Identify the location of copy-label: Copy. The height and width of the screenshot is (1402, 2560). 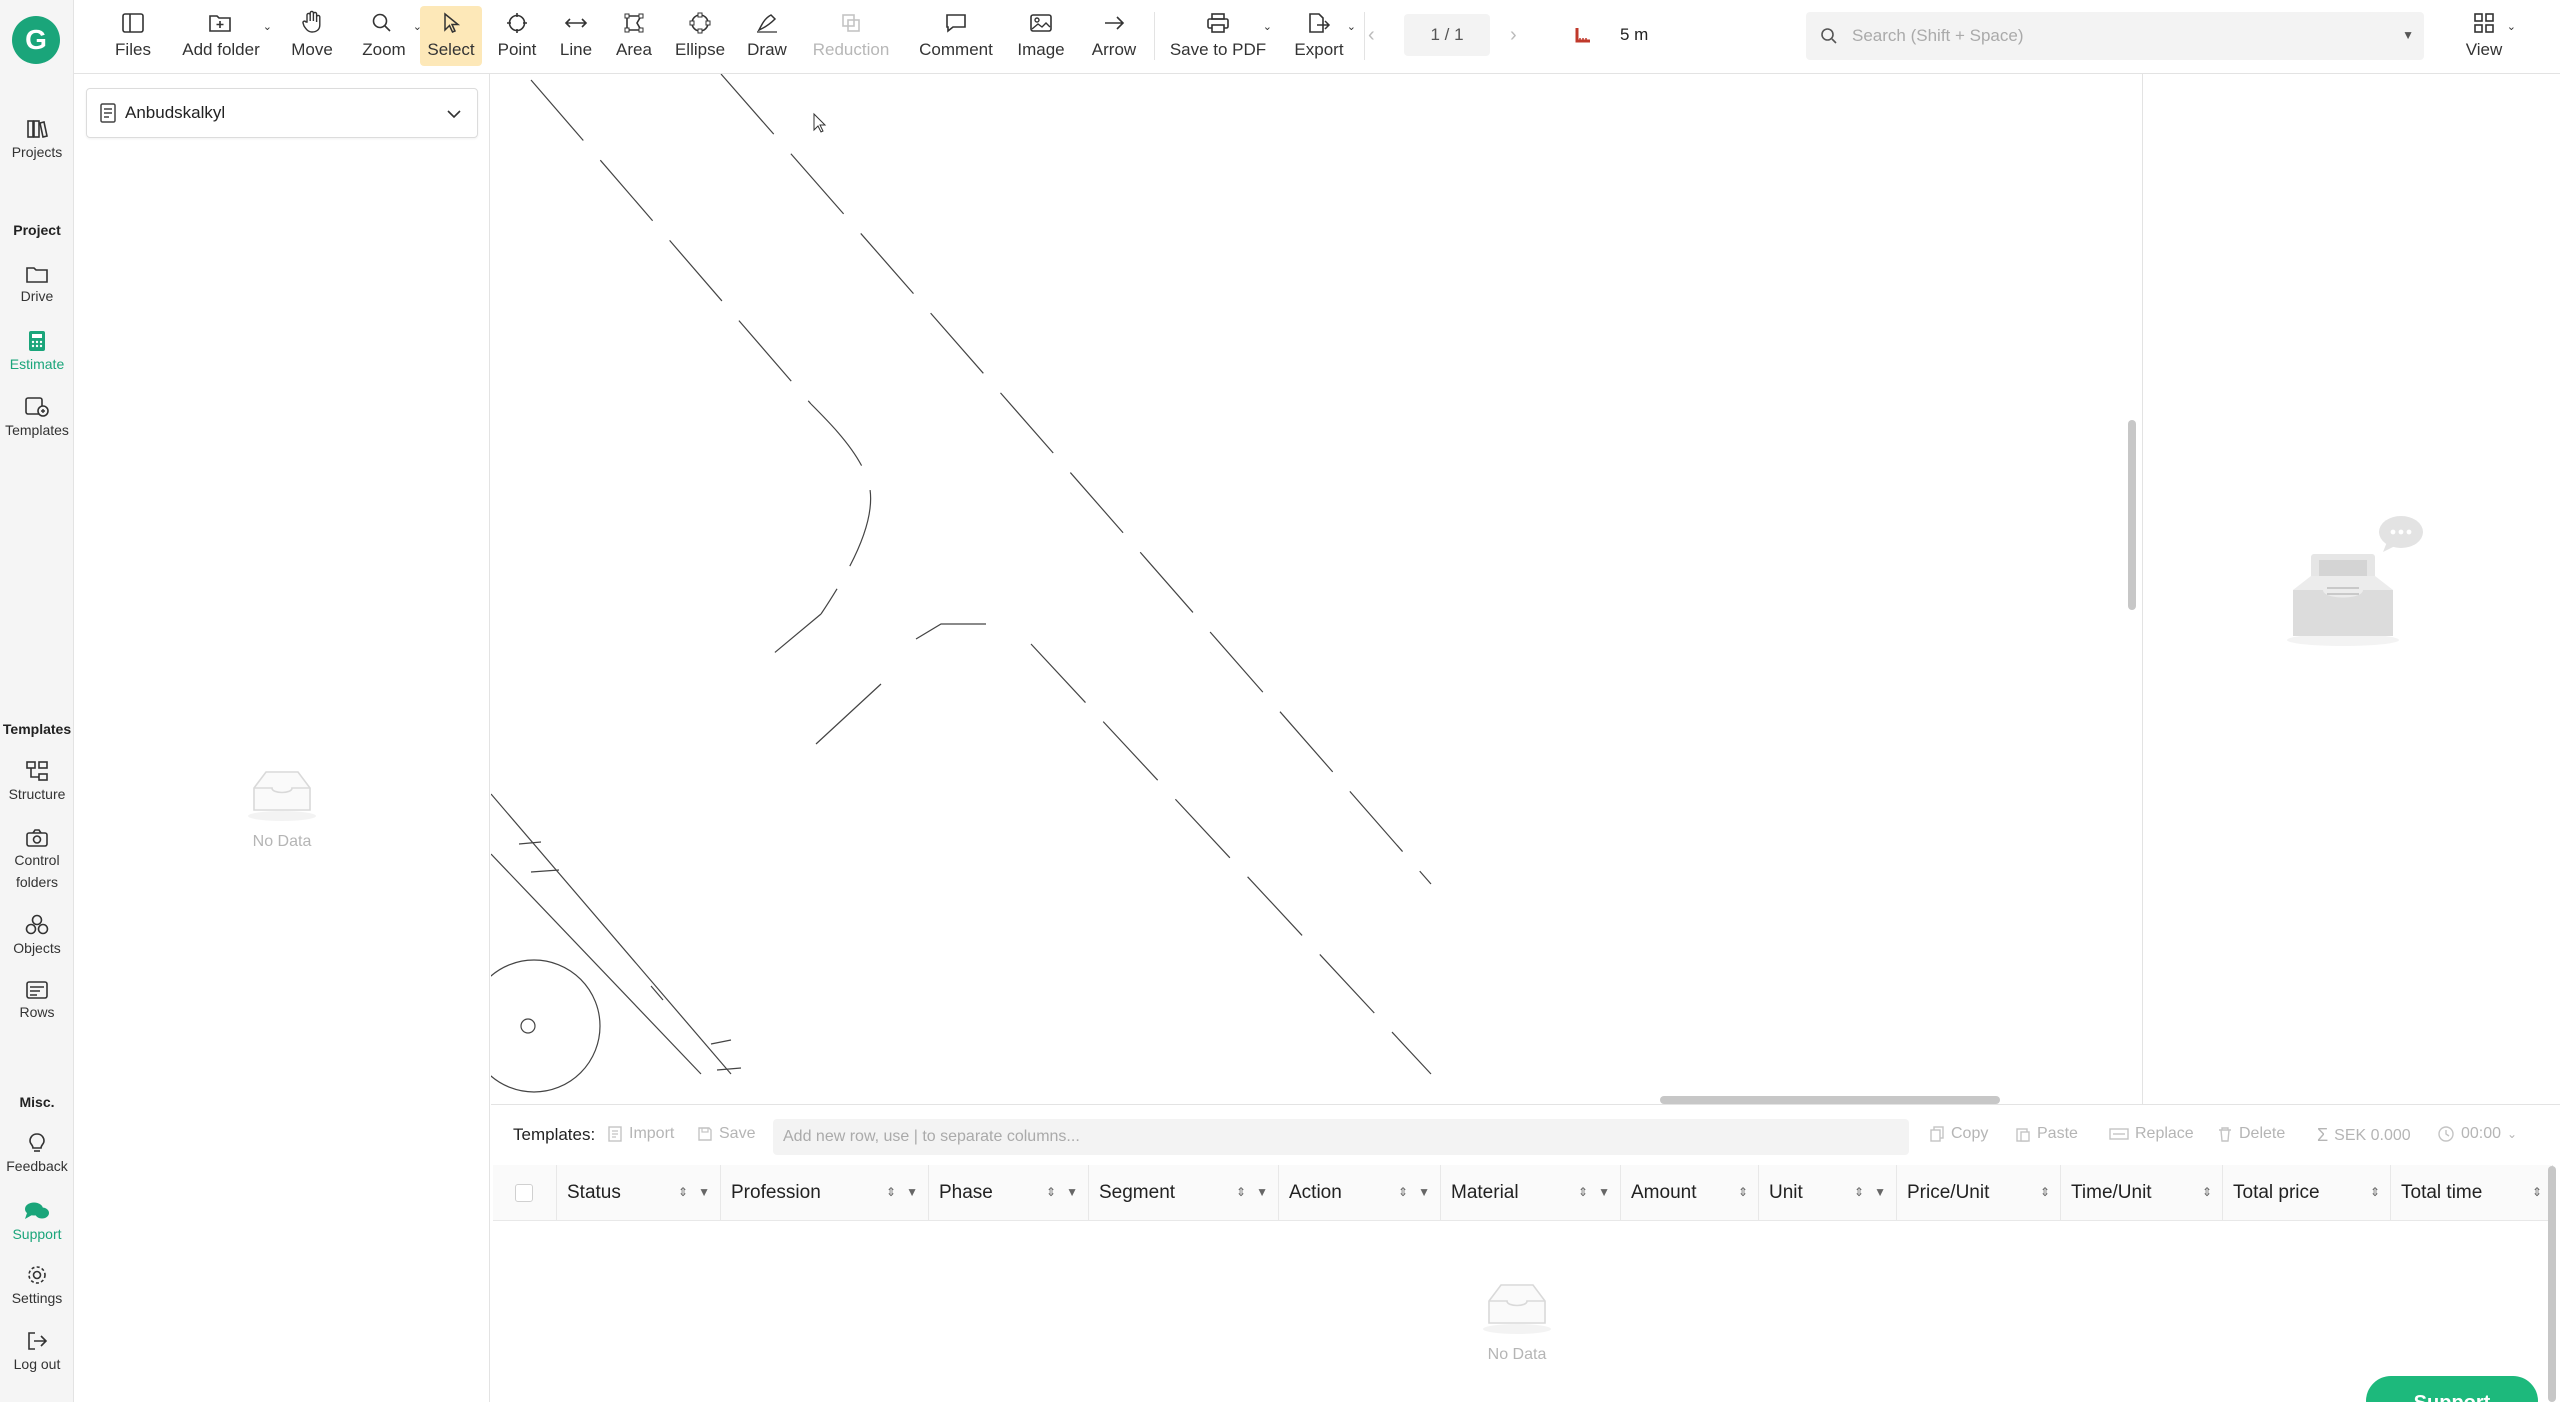
(1970, 1133).